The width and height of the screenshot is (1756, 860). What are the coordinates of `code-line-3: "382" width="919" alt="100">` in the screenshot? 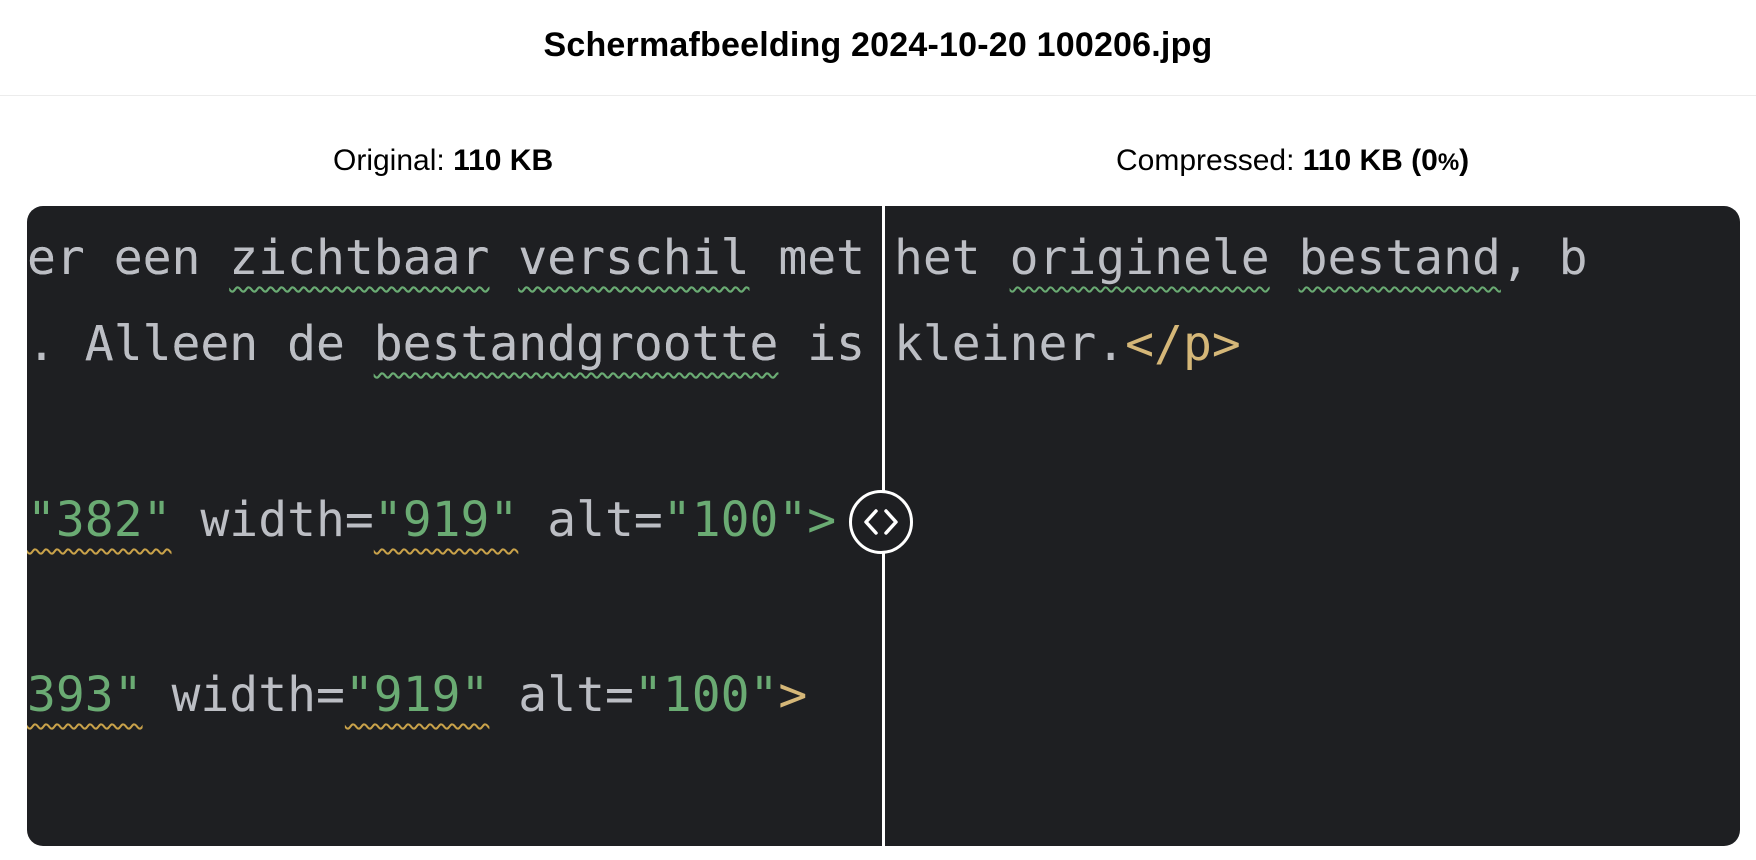 It's located at (432, 520).